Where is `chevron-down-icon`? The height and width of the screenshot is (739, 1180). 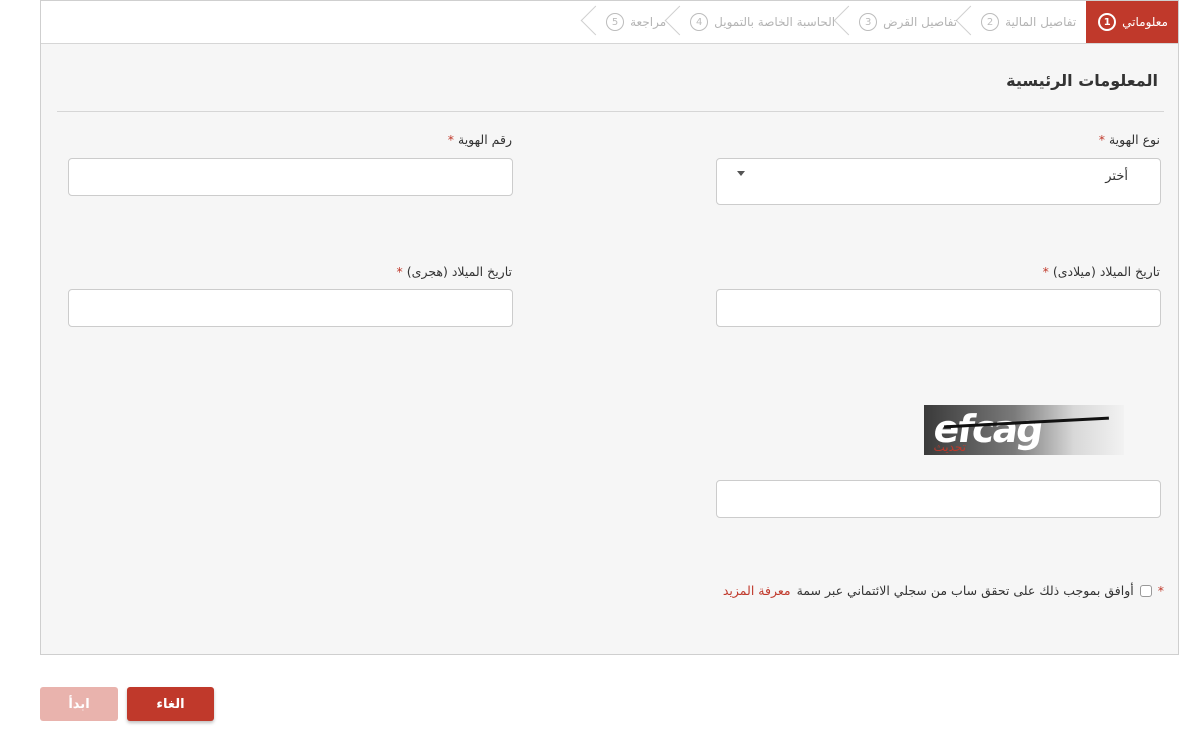
chevron-down-icon is located at coordinates (741, 173).